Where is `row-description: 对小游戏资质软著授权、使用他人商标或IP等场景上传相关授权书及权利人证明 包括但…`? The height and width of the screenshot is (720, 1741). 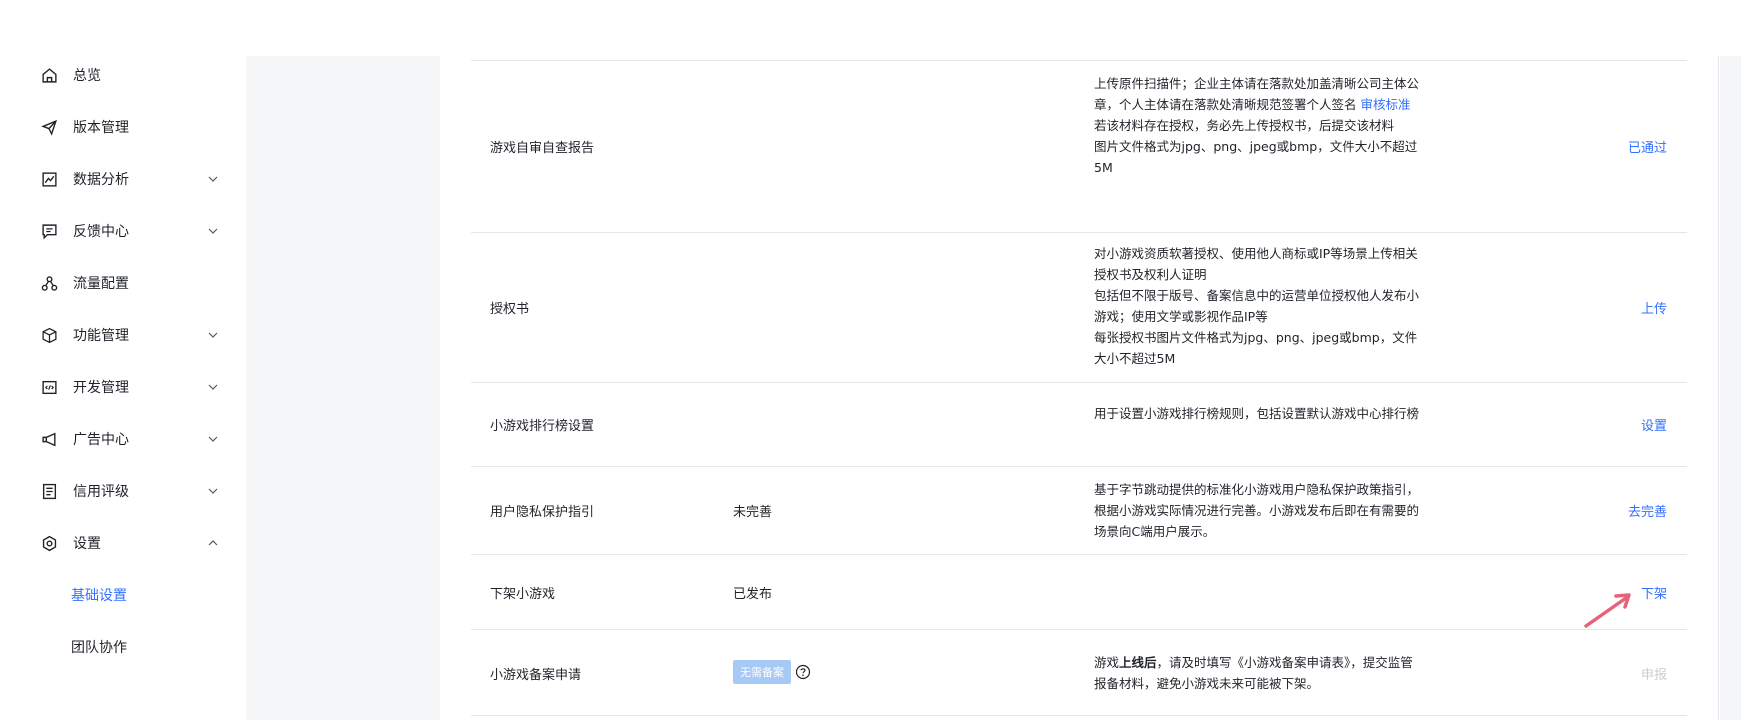 row-description: 对小游戏资质软著授权、使用他人商标或IP等场景上传相关授权书及权利人证明 包括但… is located at coordinates (1259, 306).